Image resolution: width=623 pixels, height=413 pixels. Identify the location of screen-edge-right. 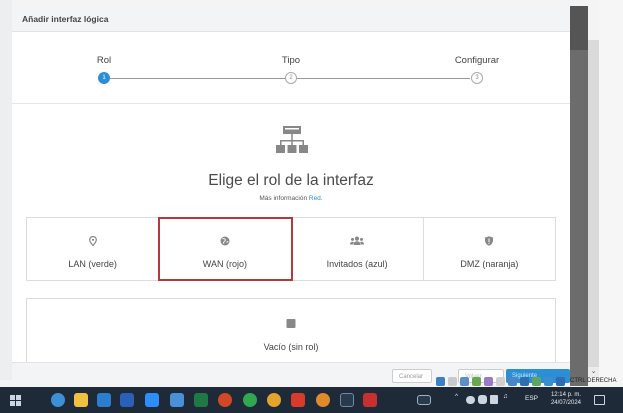
(611, 190).